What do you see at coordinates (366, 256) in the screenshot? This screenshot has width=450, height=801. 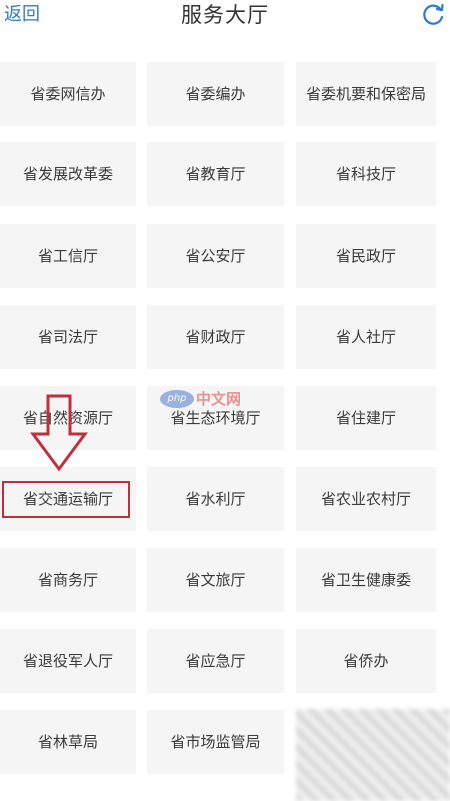 I see `service-tile: 省民政厅` at bounding box center [366, 256].